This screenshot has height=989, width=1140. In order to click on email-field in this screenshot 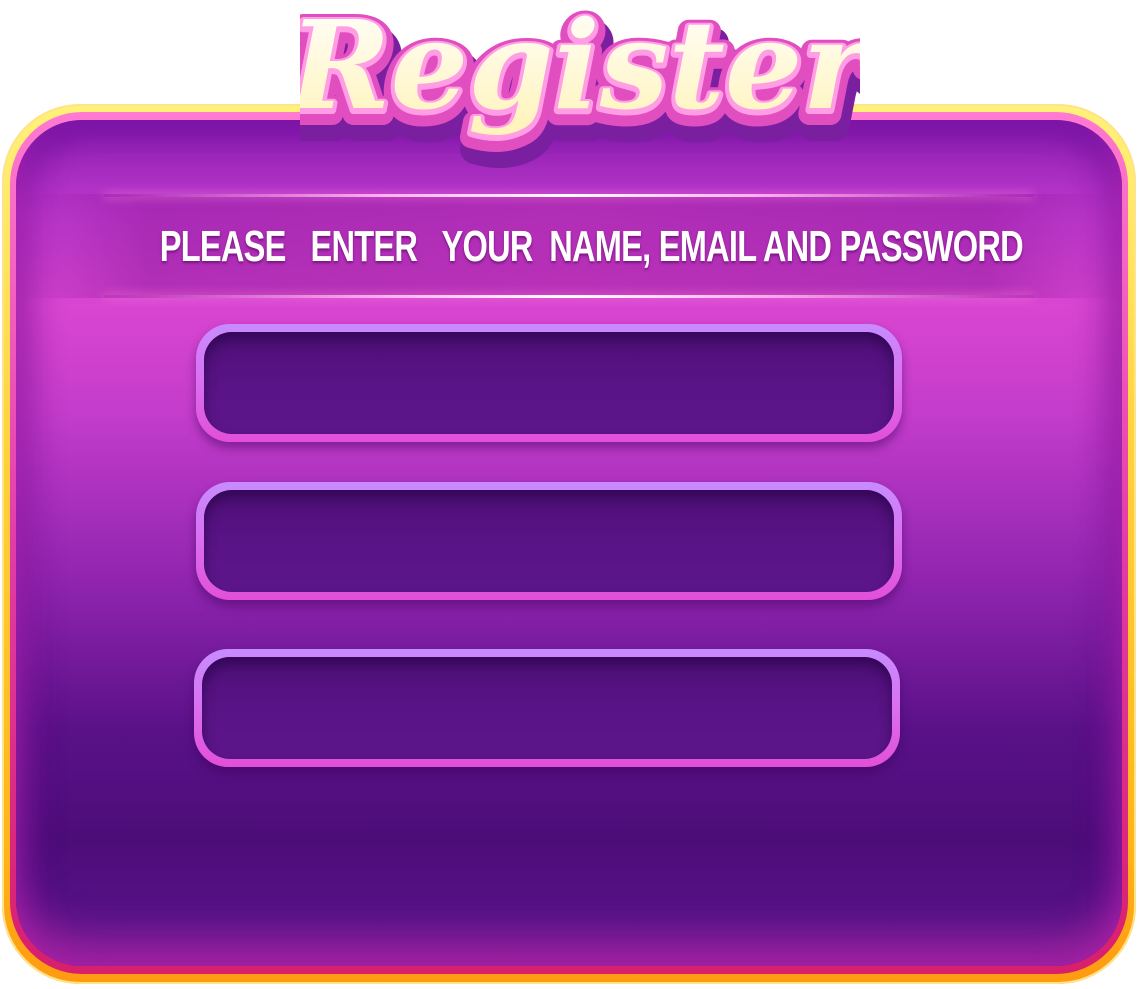, I will do `click(549, 541)`.